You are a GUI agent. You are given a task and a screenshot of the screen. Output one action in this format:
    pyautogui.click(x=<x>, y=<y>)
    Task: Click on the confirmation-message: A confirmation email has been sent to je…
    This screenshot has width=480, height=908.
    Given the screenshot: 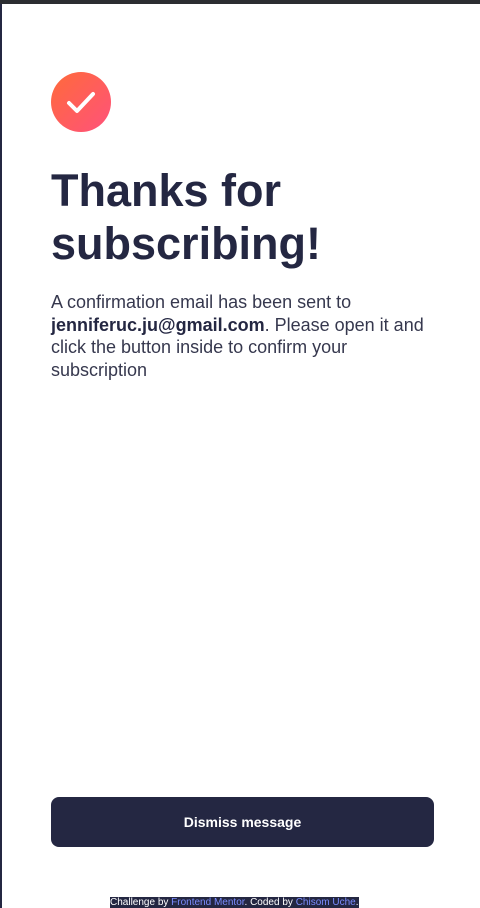 What is the action you would take?
    pyautogui.click(x=241, y=336)
    